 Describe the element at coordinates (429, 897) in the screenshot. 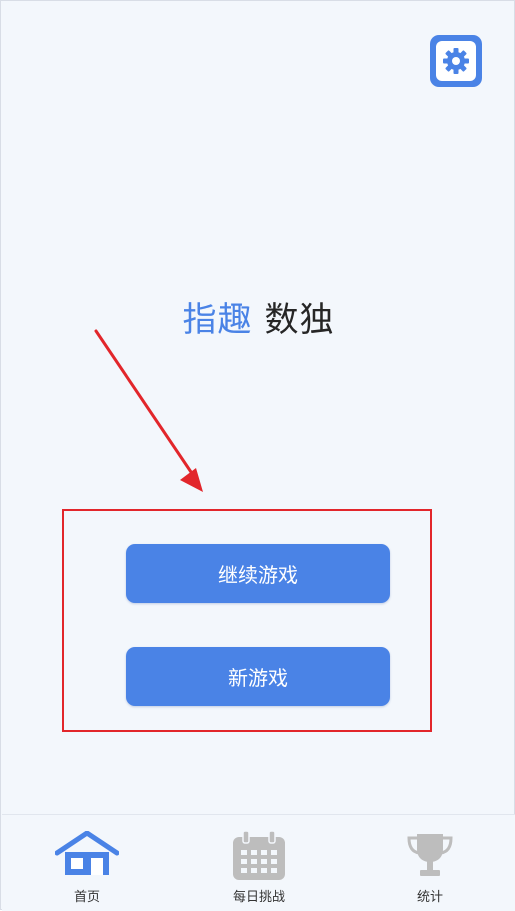

I see `tab-statistics-label: 统计` at that location.